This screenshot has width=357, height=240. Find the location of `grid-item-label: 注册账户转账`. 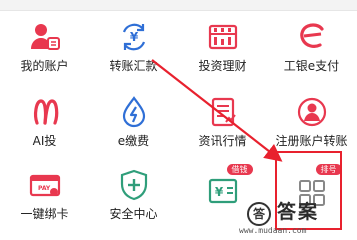

grid-item-label: 注册账户转账 is located at coordinates (311, 141).